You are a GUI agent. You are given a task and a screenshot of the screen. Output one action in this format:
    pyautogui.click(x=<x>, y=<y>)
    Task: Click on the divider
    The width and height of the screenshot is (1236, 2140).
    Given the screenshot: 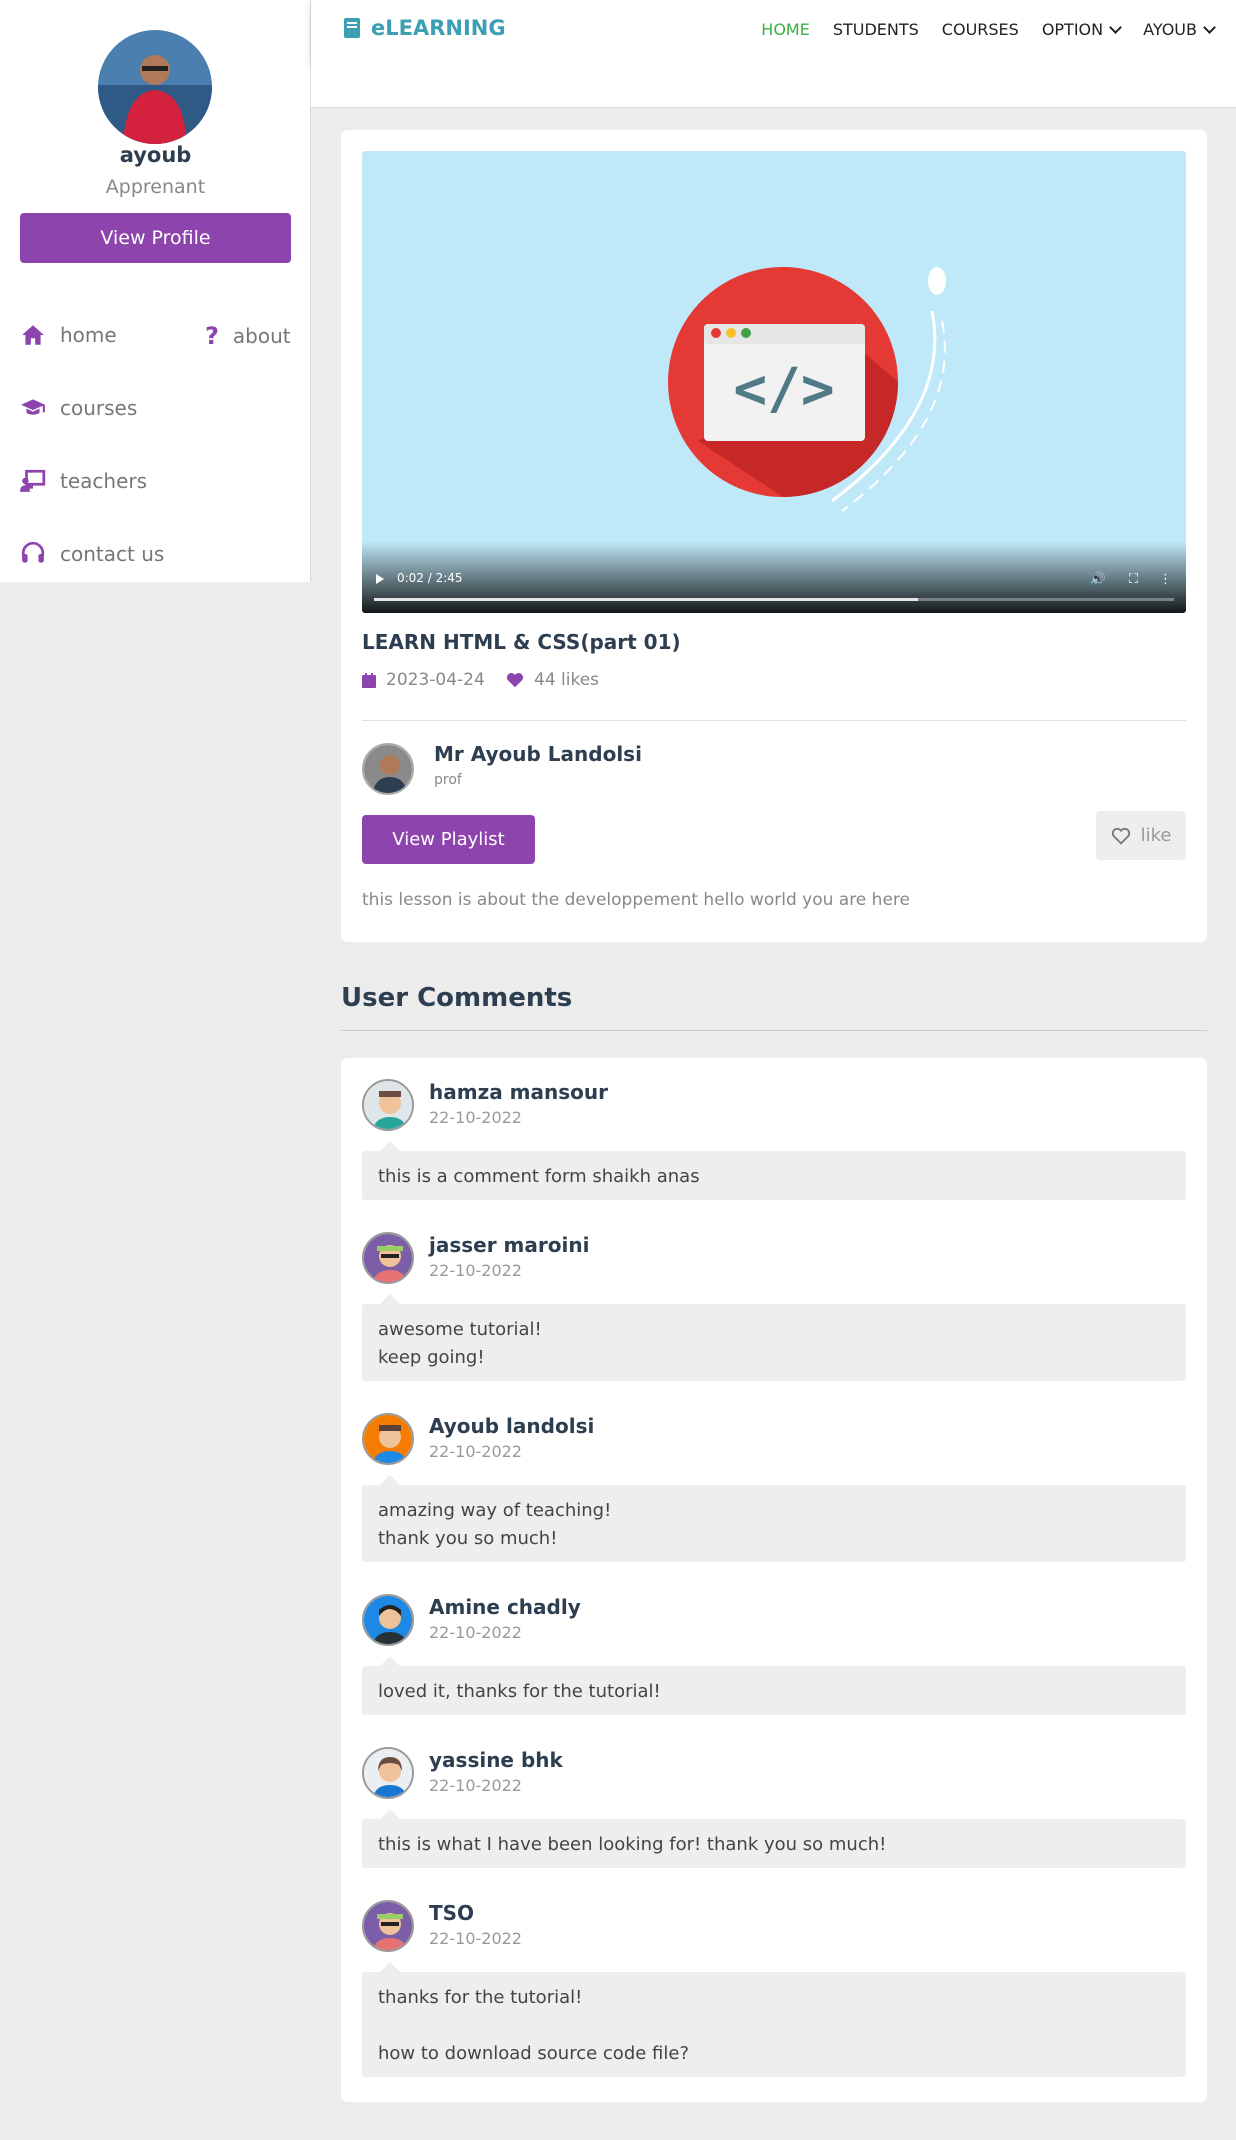 What is the action you would take?
    pyautogui.click(x=774, y=720)
    